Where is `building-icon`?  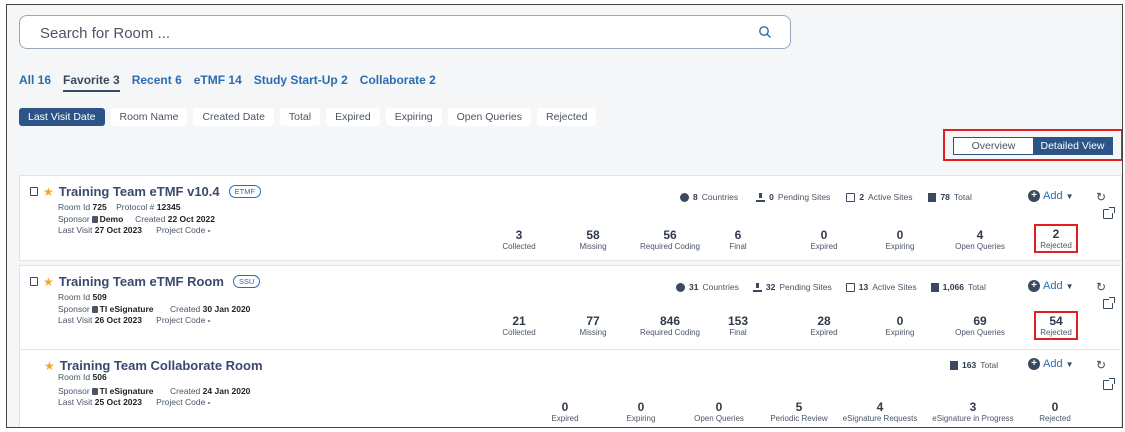 building-icon is located at coordinates (850, 287).